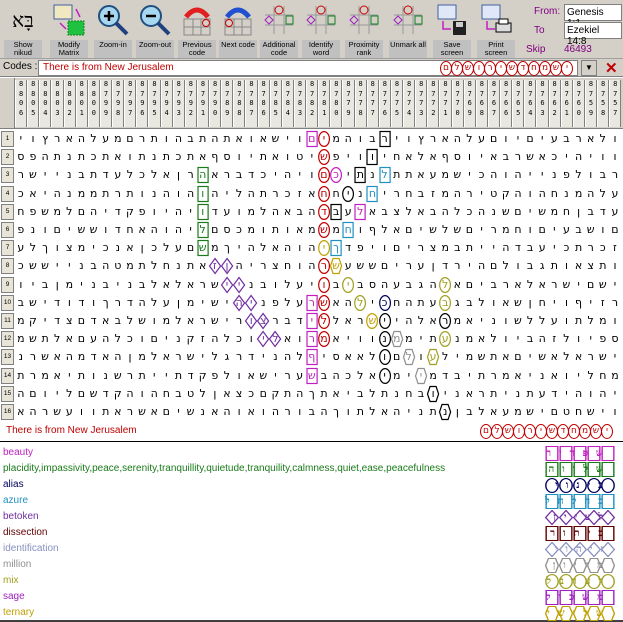 The width and height of the screenshot is (623, 622). Describe the element at coordinates (554, 194) in the screenshot. I see `matrix-cell: ח` at that location.